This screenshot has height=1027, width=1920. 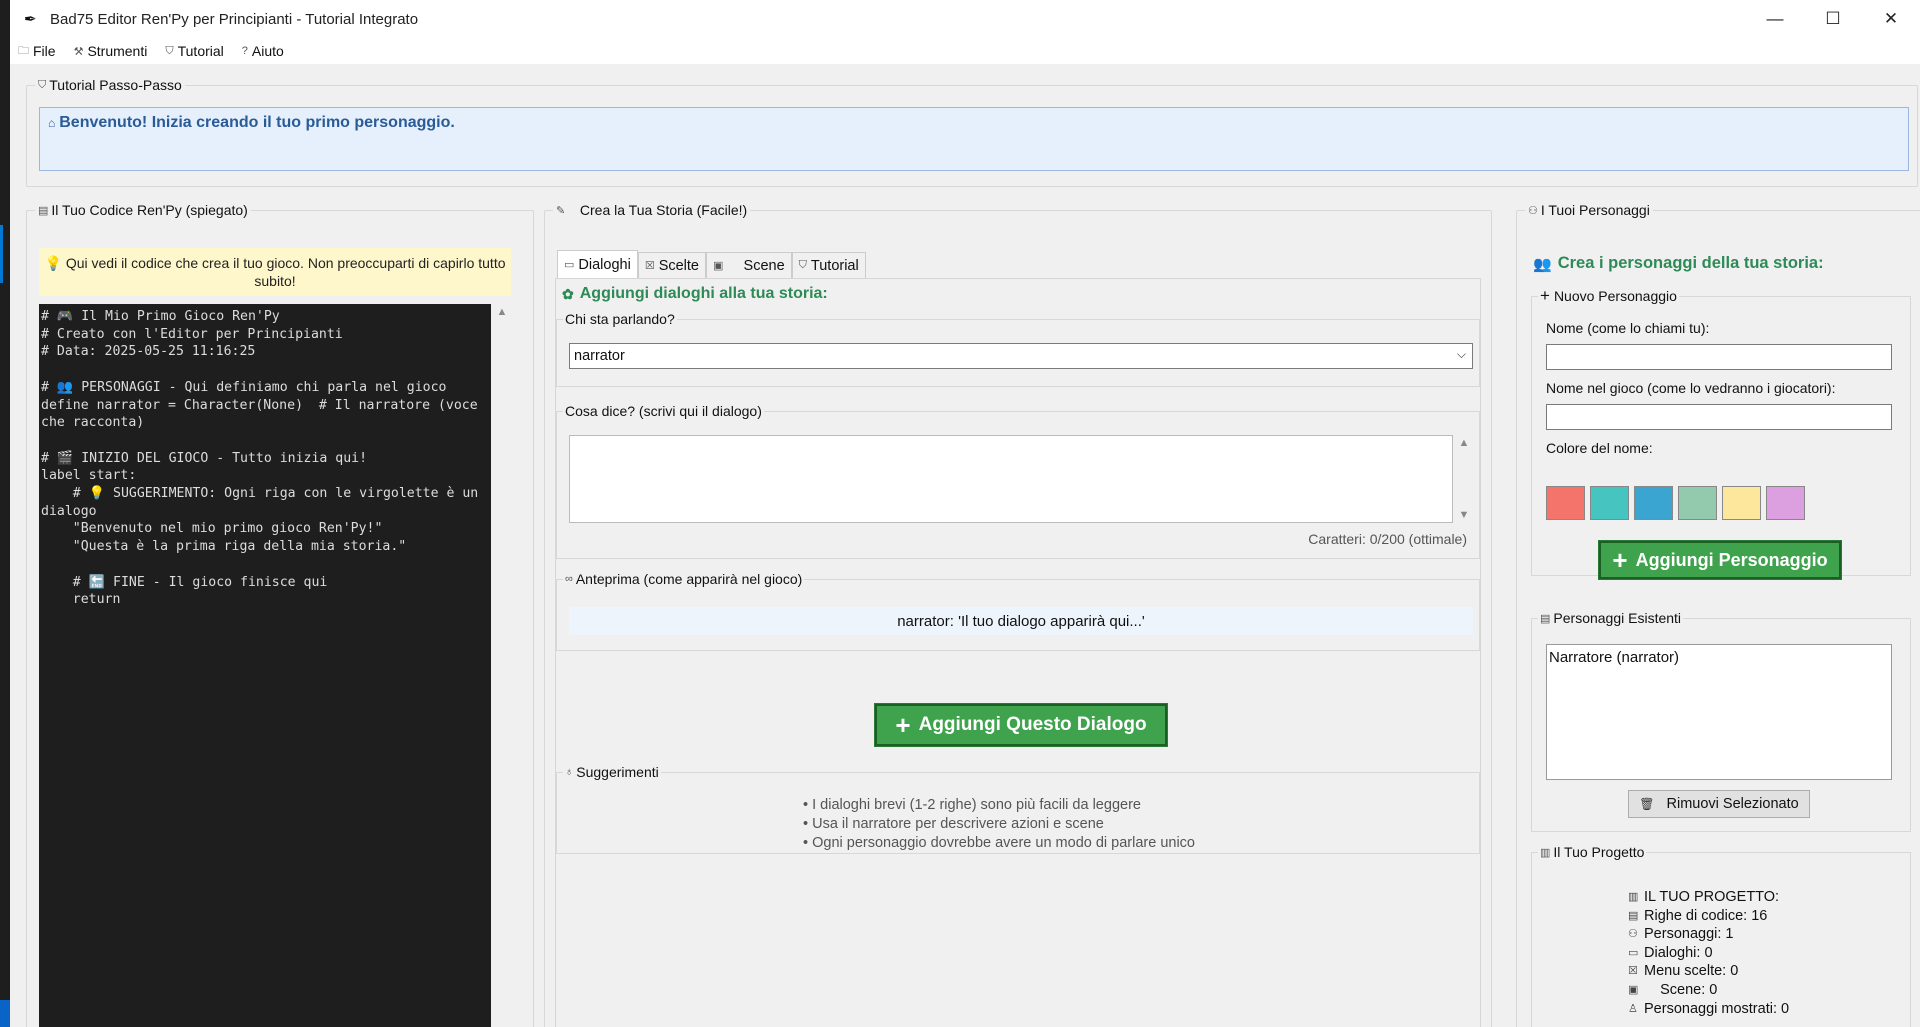 I want to click on tab-scelte-label: Scelte, so click(x=678, y=265).